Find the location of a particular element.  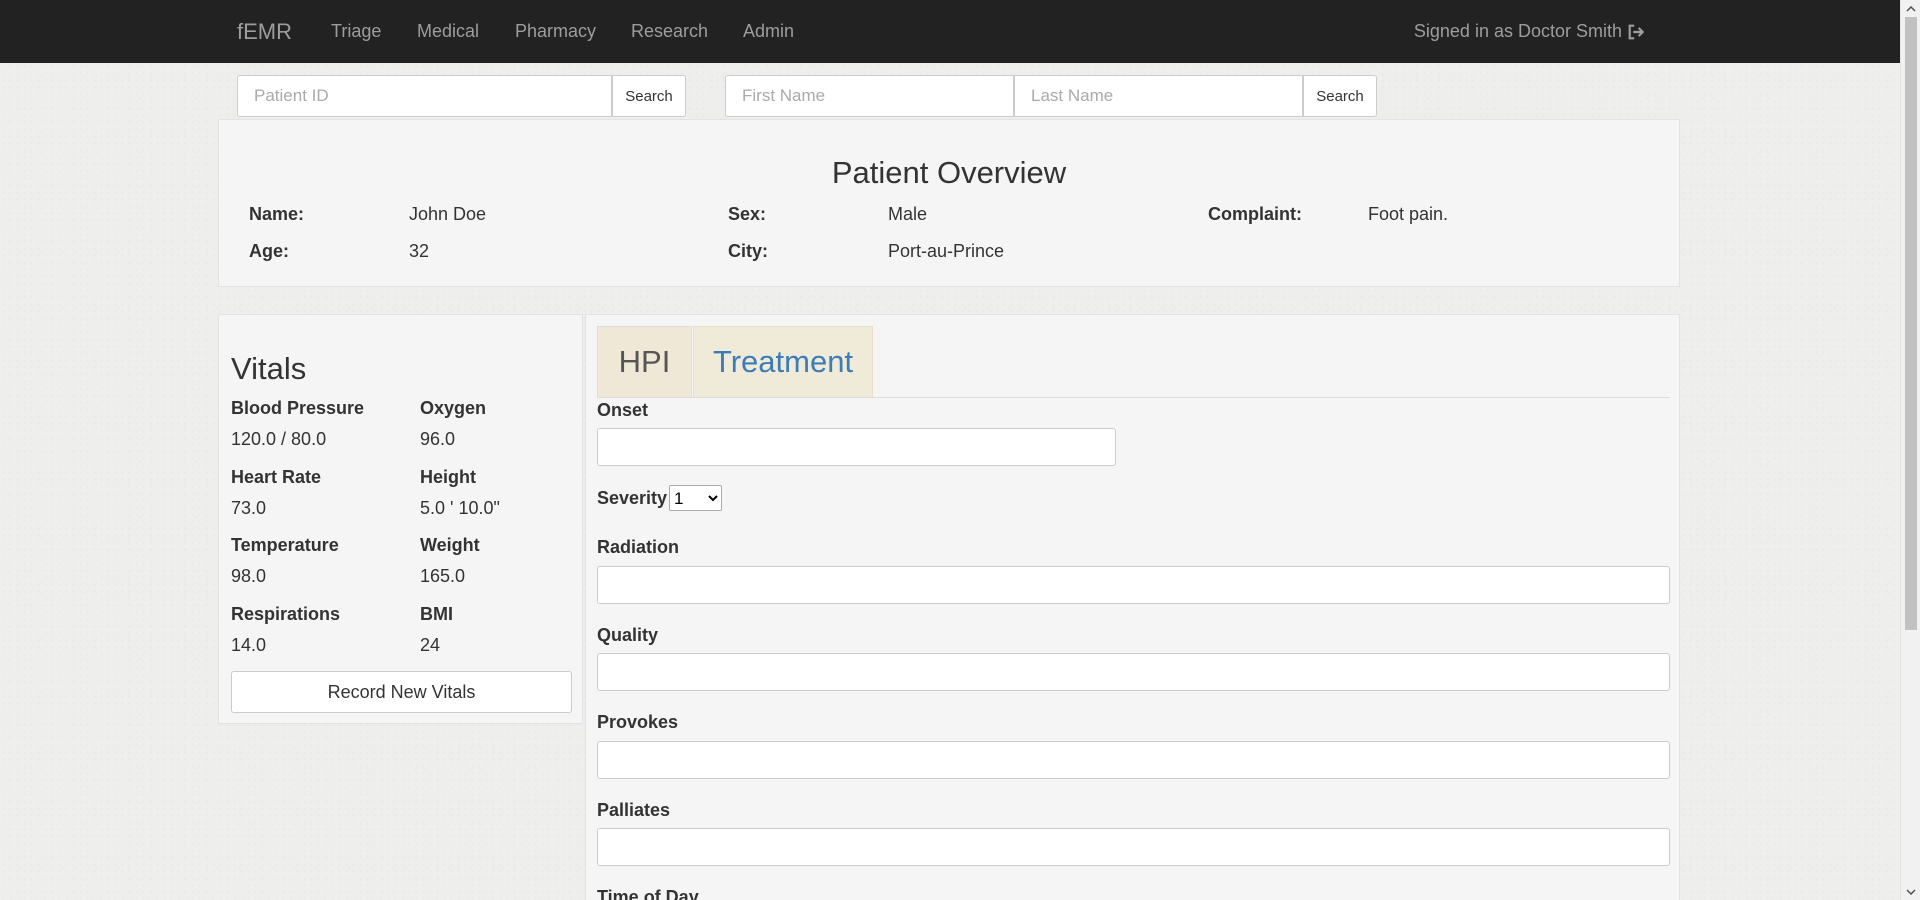

quality-label: Quality is located at coordinates (628, 635).